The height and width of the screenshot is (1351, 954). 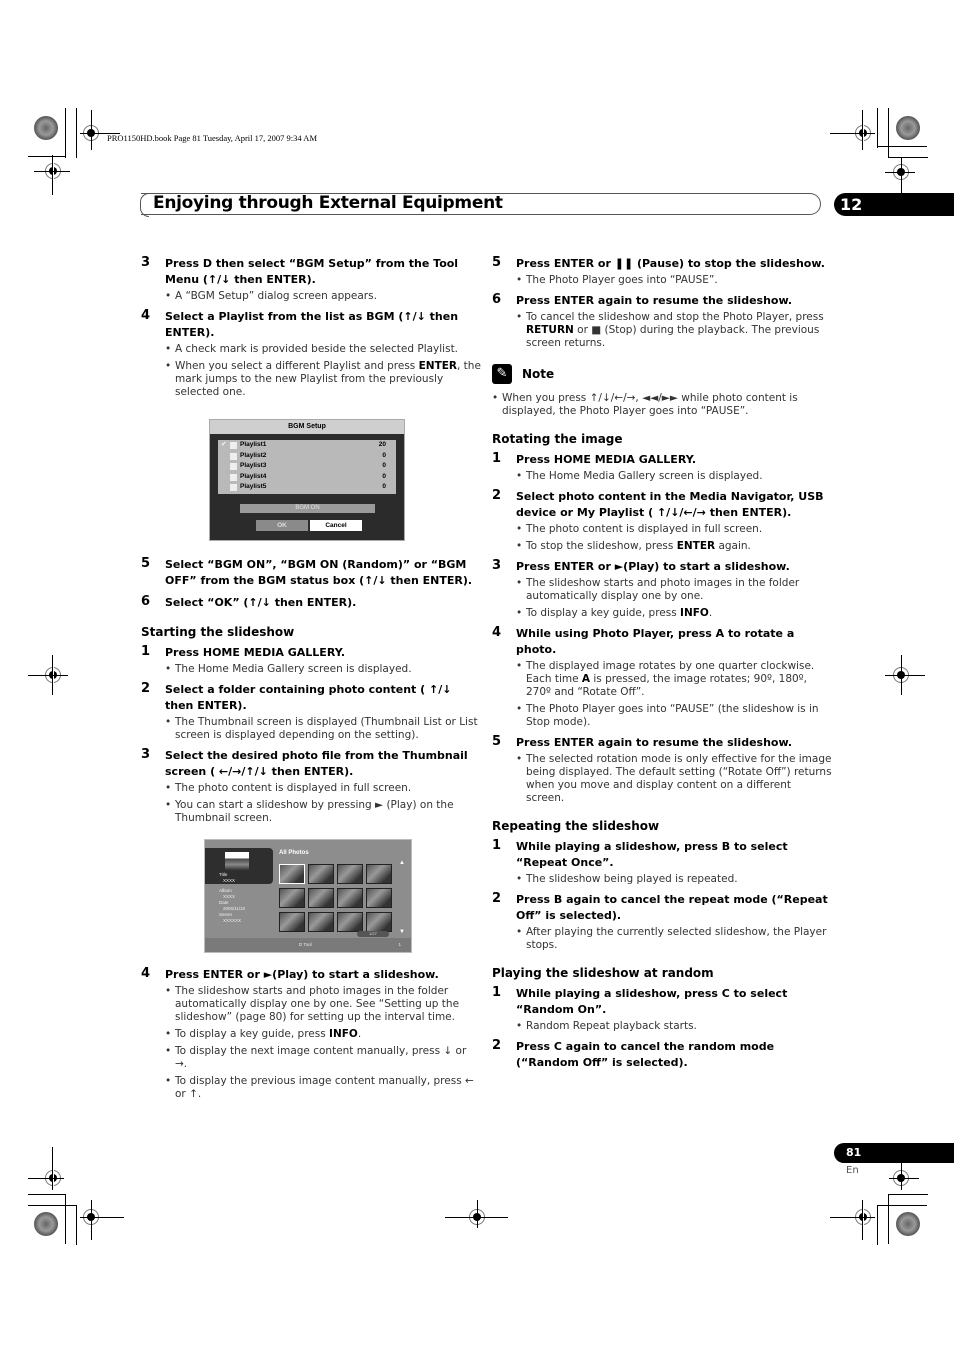 What do you see at coordinates (237, 861) in the screenshot?
I see `preview-image` at bounding box center [237, 861].